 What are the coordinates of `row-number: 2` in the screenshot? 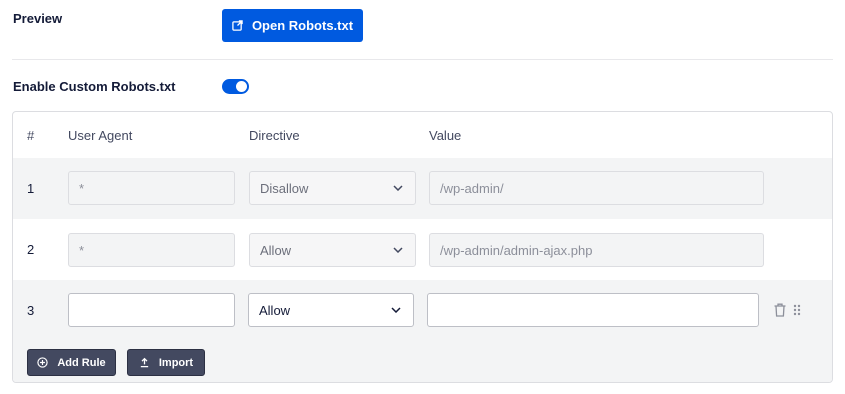 It's located at (31, 249).